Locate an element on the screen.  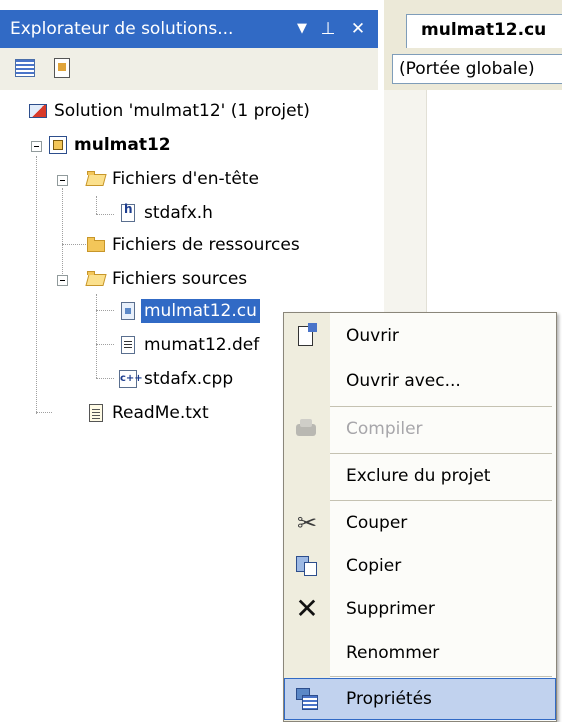
project-icon is located at coordinates (58, 145).